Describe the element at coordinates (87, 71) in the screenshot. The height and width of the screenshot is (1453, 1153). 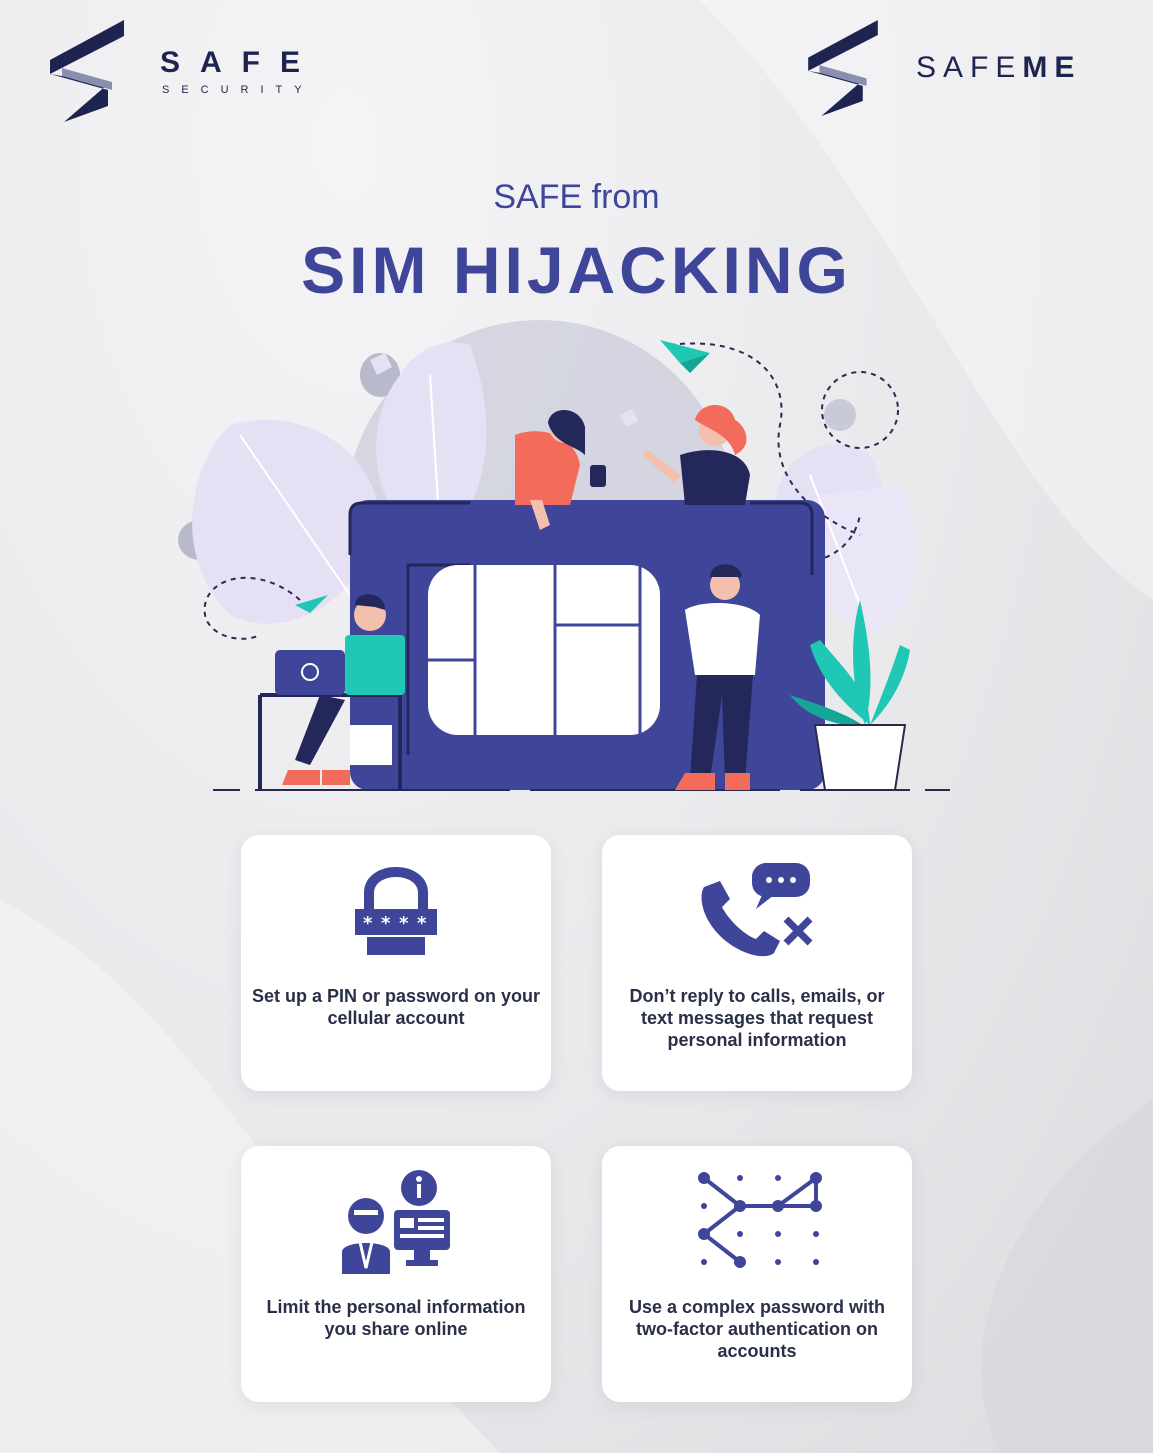
I see `safe-logo-mark-icon` at that location.